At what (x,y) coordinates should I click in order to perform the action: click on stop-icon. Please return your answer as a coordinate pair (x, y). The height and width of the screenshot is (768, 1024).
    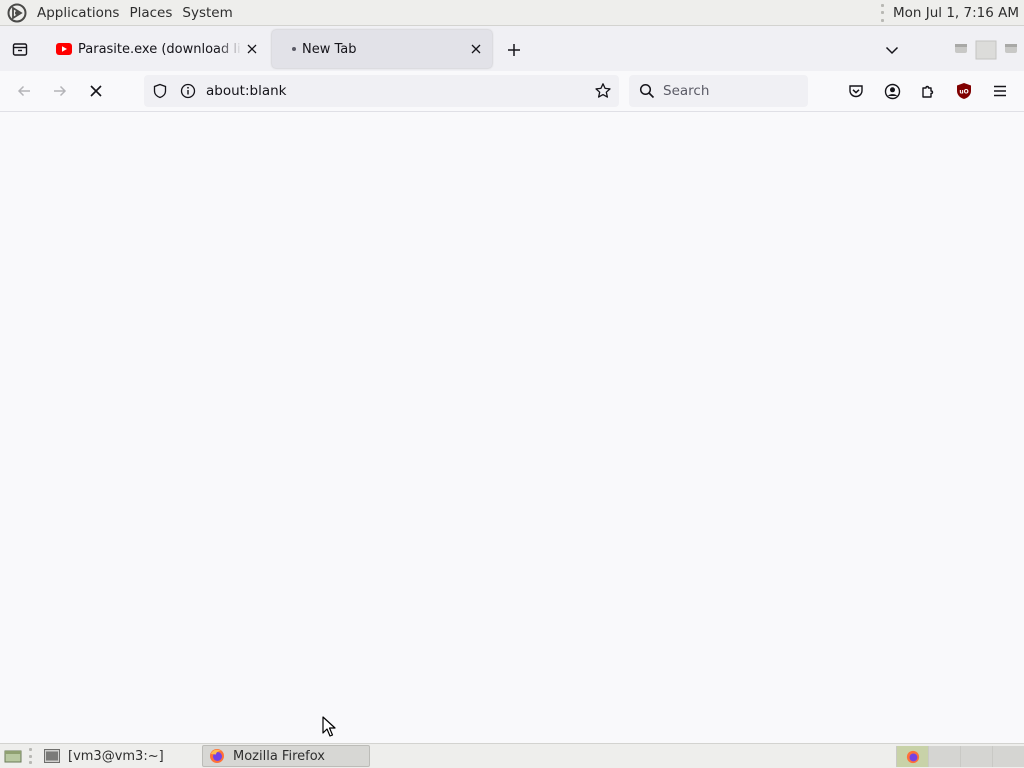
    Looking at the image, I should click on (96, 91).